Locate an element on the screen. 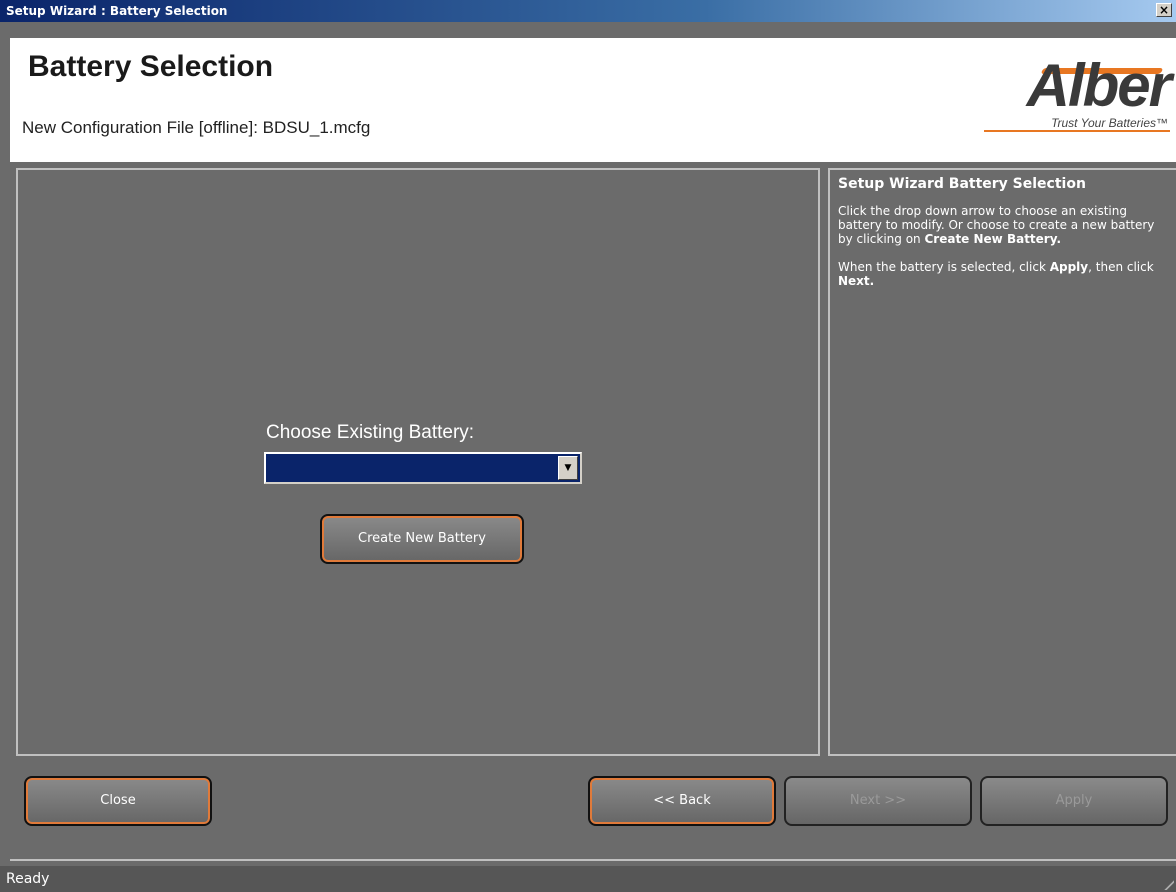 The width and height of the screenshot is (1176, 892). window-titlebar: Setup Wizard : Battery Selection × is located at coordinates (588, 11).